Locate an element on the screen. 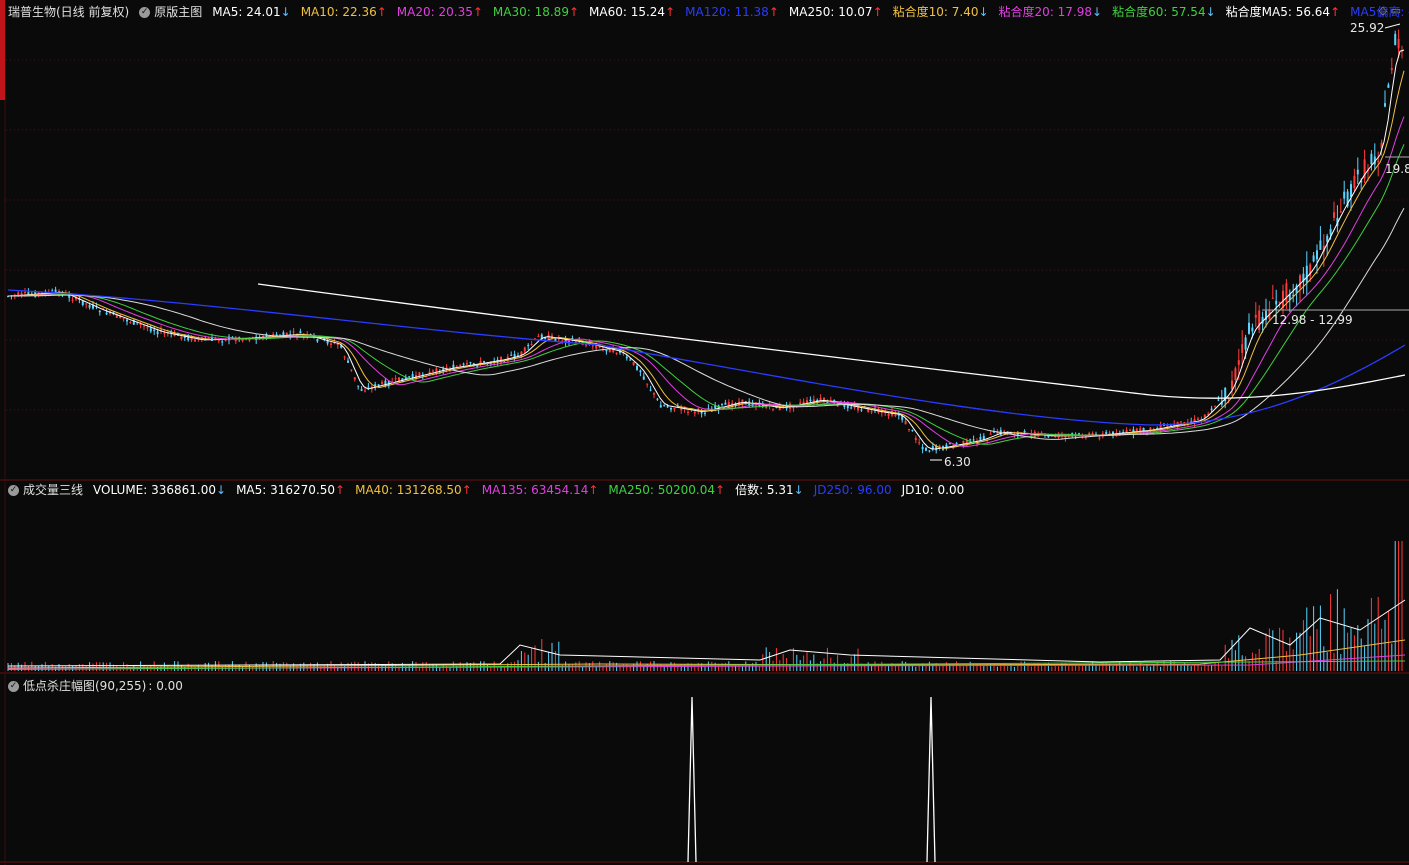 This screenshot has width=1409, height=865. volume-indicator-2: MA40: 131268.50↑ is located at coordinates (413, 490).